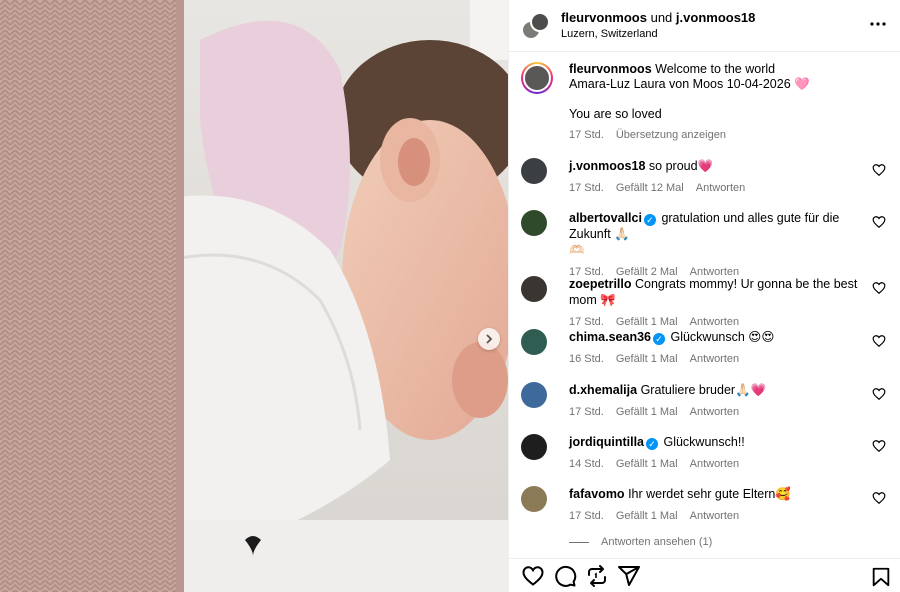 The height and width of the screenshot is (592, 900). I want to click on share-icon, so click(629, 576).